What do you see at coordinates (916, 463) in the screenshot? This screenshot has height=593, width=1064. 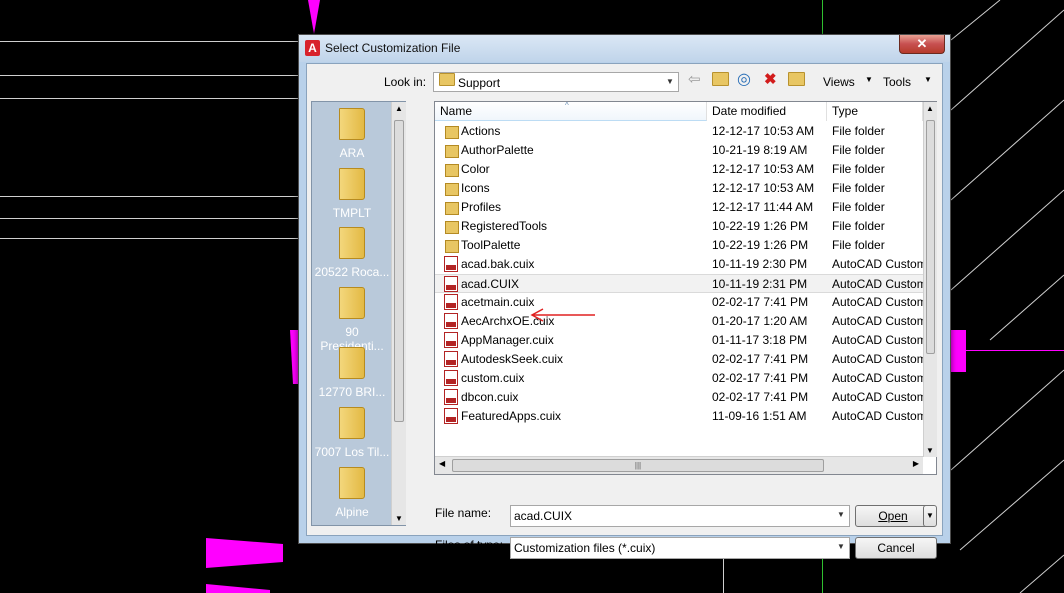 I see `scroll-right-icon: ▶` at bounding box center [916, 463].